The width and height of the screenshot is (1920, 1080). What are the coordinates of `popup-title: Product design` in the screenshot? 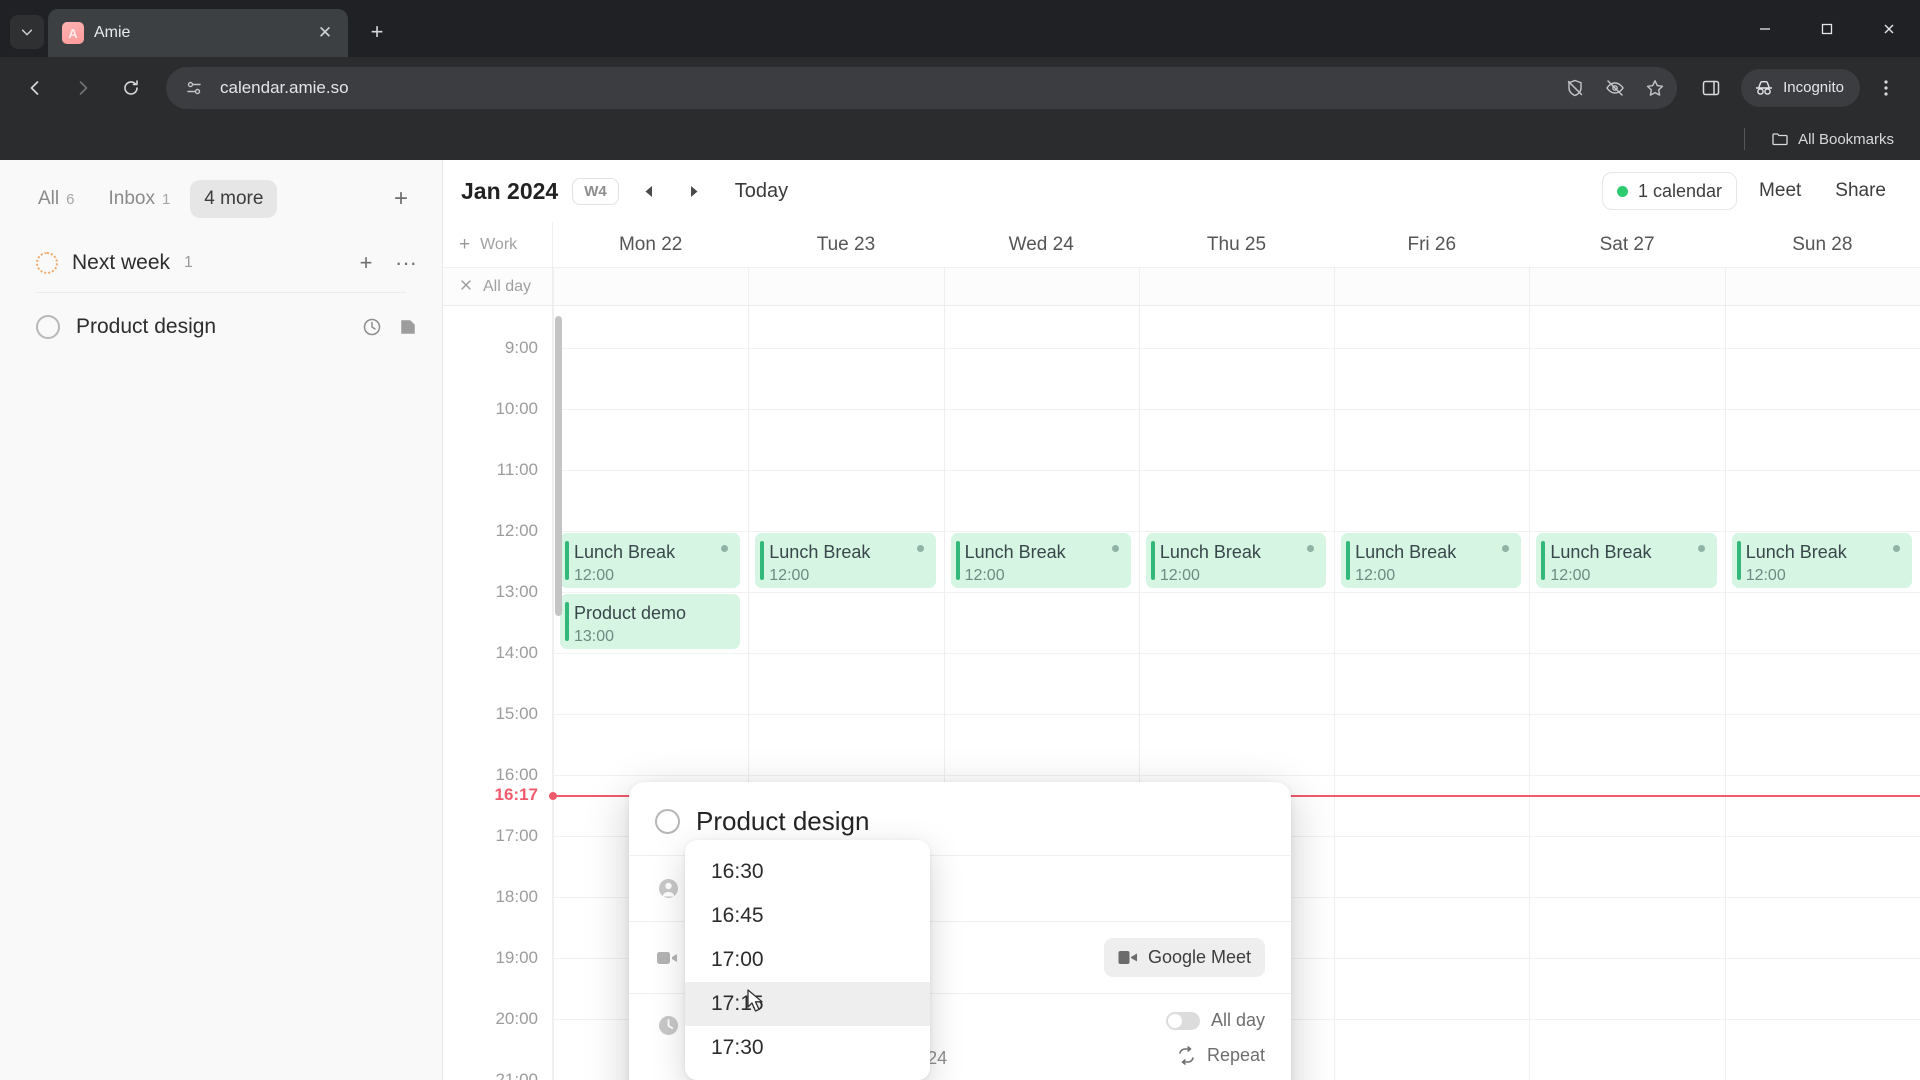 It's located at (782, 821).